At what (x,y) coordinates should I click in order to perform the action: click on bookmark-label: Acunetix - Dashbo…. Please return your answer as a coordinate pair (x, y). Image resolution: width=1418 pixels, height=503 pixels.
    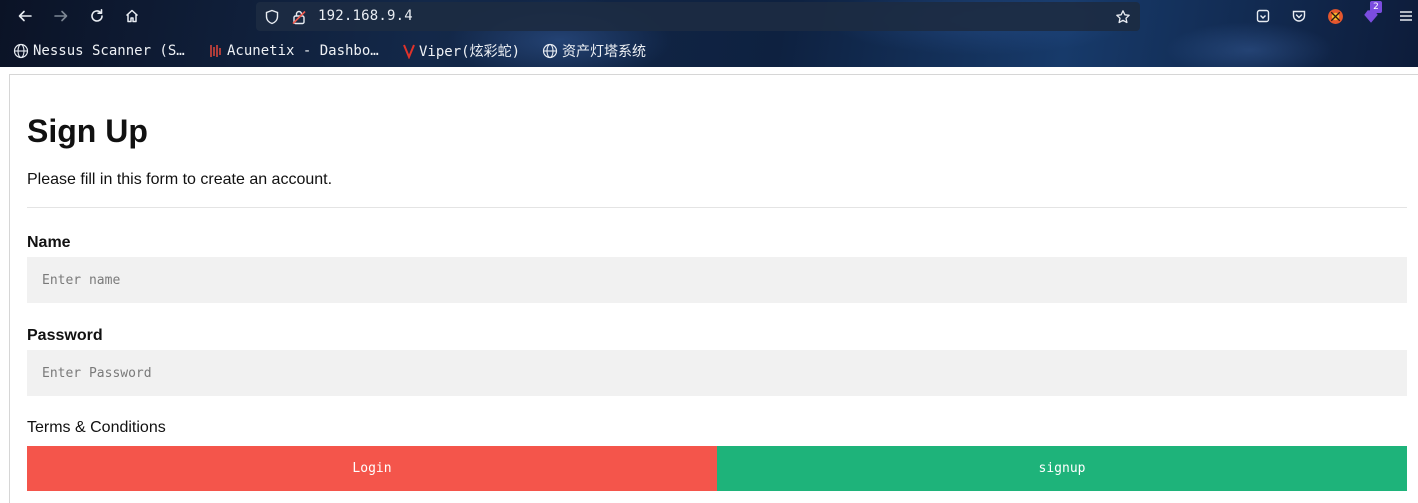
    Looking at the image, I should click on (303, 51).